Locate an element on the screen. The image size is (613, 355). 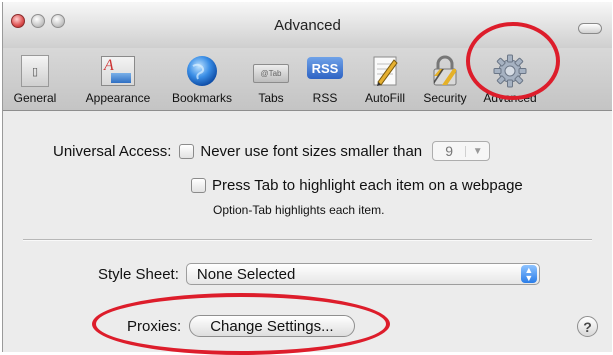
tab-security-label: Security is located at coordinates (445, 98).